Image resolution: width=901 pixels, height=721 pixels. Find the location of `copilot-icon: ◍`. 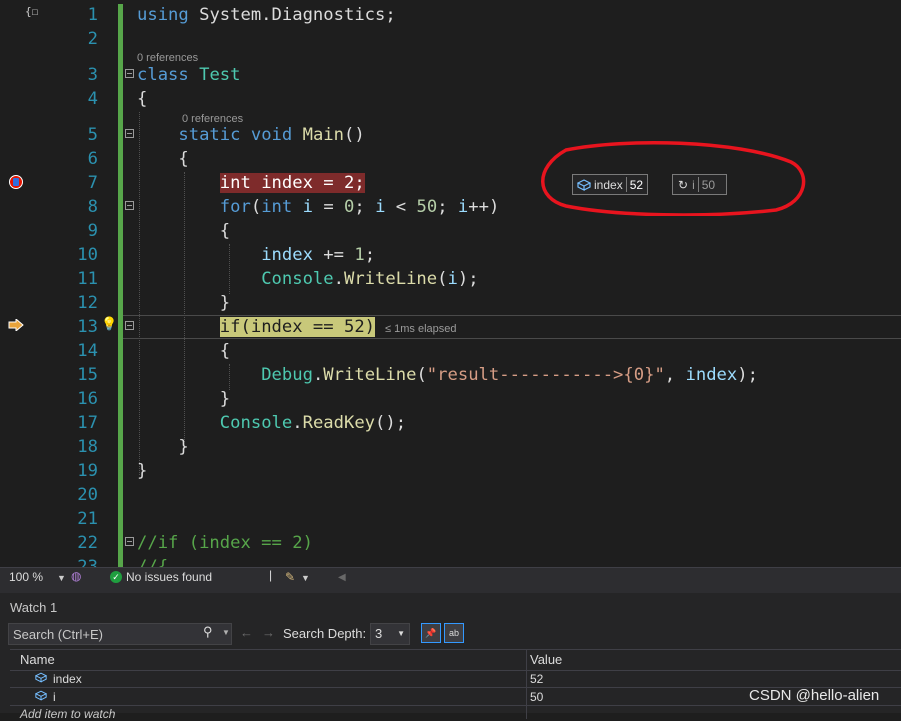

copilot-icon: ◍ is located at coordinates (76, 576).